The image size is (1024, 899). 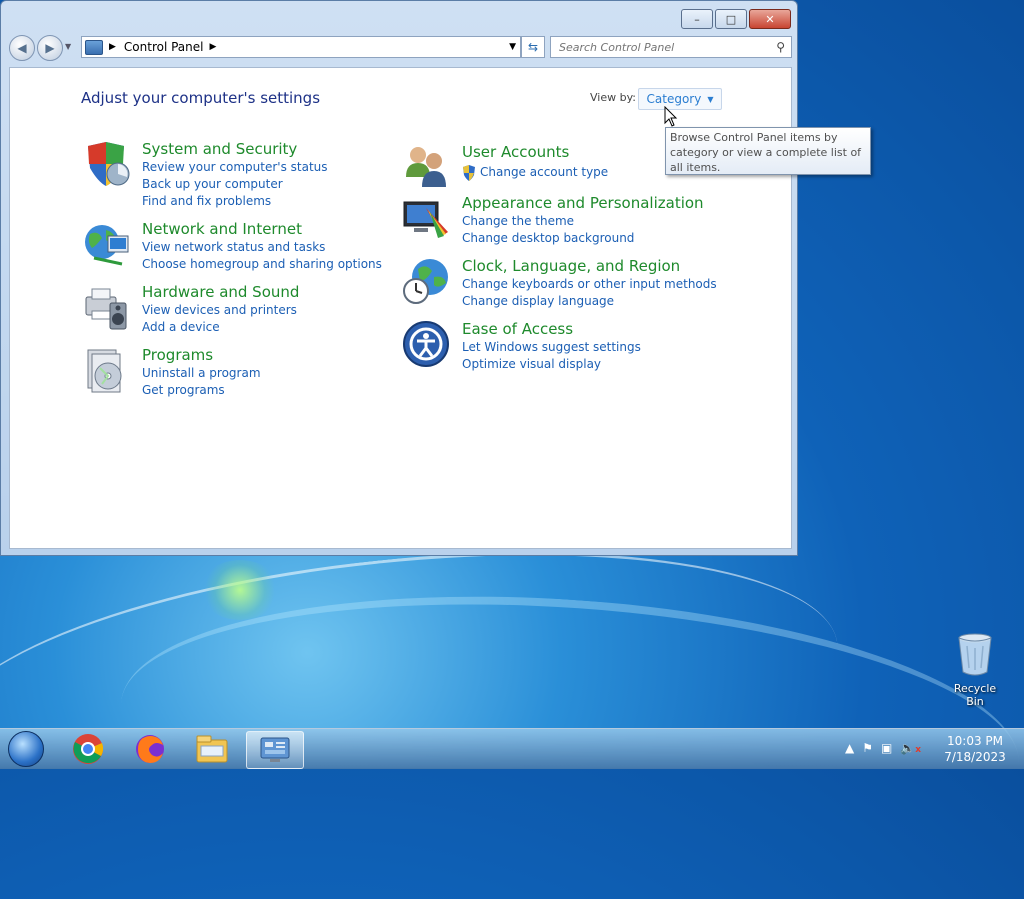 I want to click on back-button: ◀, so click(x=22, y=48).